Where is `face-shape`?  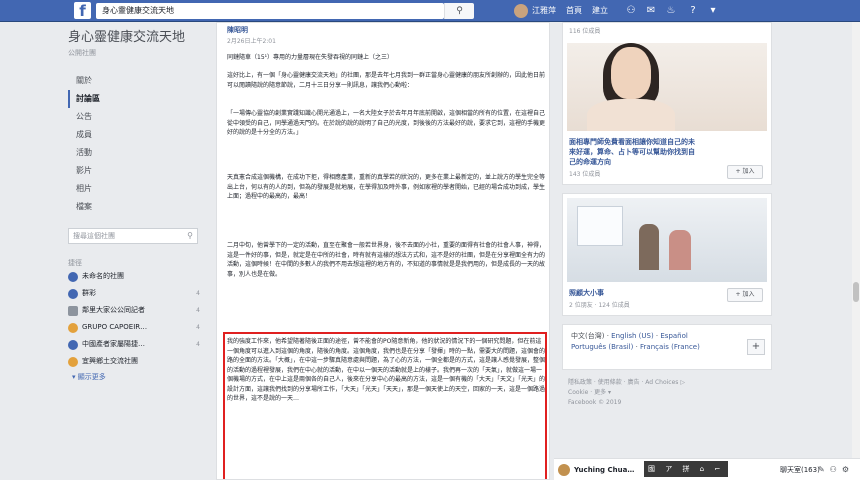 face-shape is located at coordinates (631, 73).